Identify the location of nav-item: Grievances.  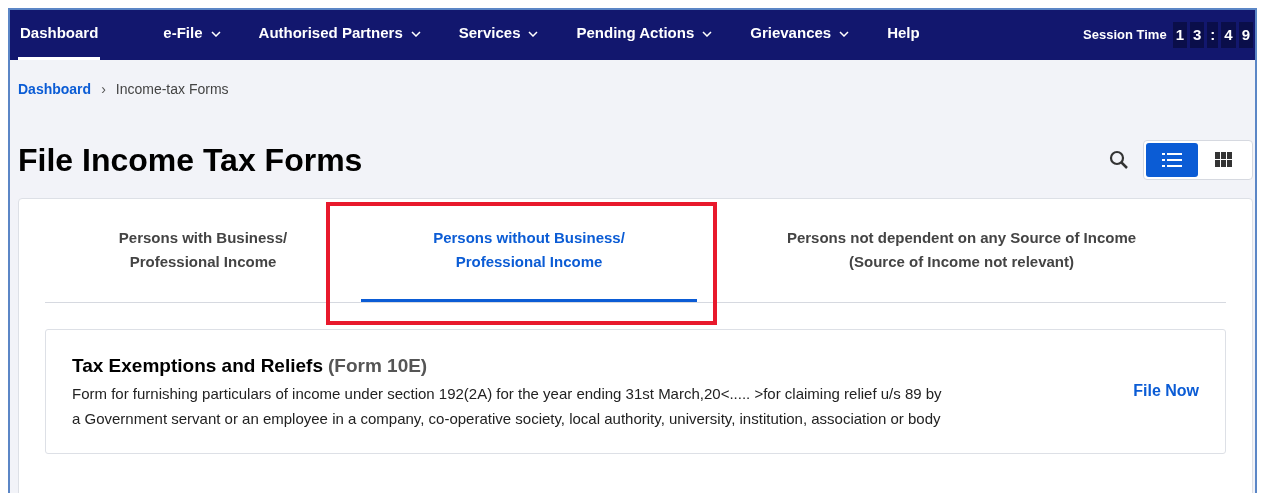
(800, 35).